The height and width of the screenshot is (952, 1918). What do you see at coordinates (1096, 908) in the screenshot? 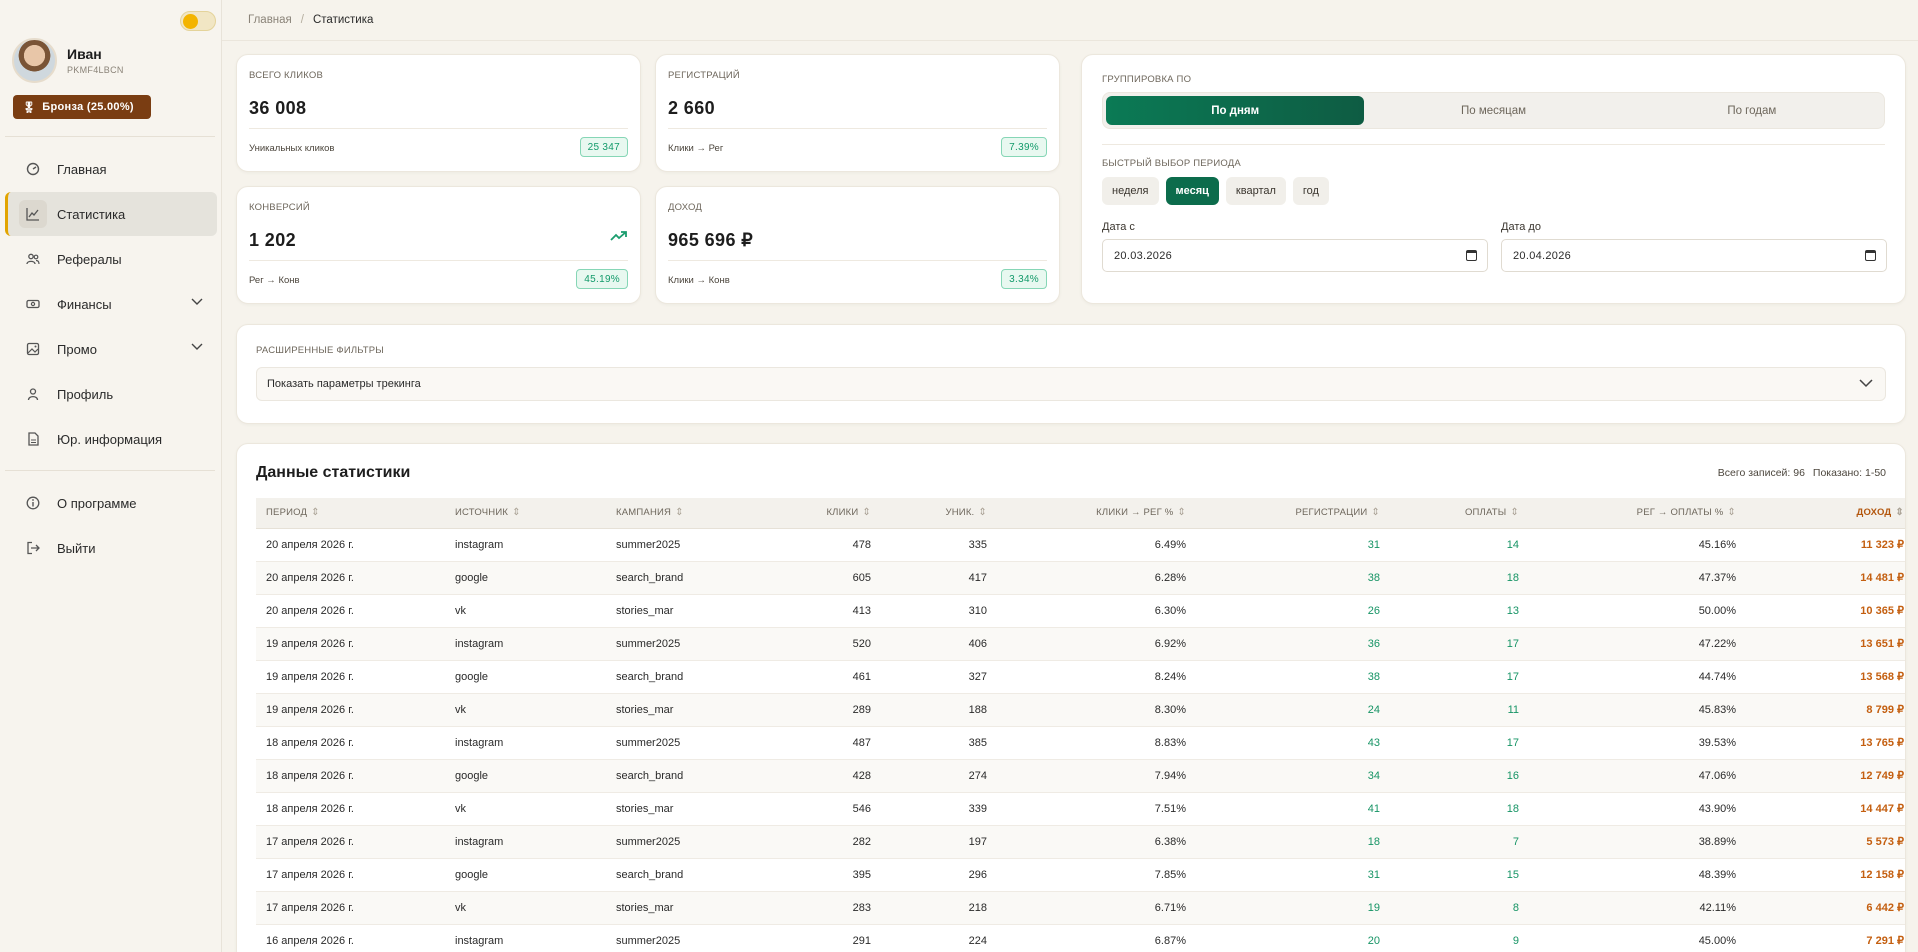
I see `cell-click-reg-rate: 6.71%` at bounding box center [1096, 908].